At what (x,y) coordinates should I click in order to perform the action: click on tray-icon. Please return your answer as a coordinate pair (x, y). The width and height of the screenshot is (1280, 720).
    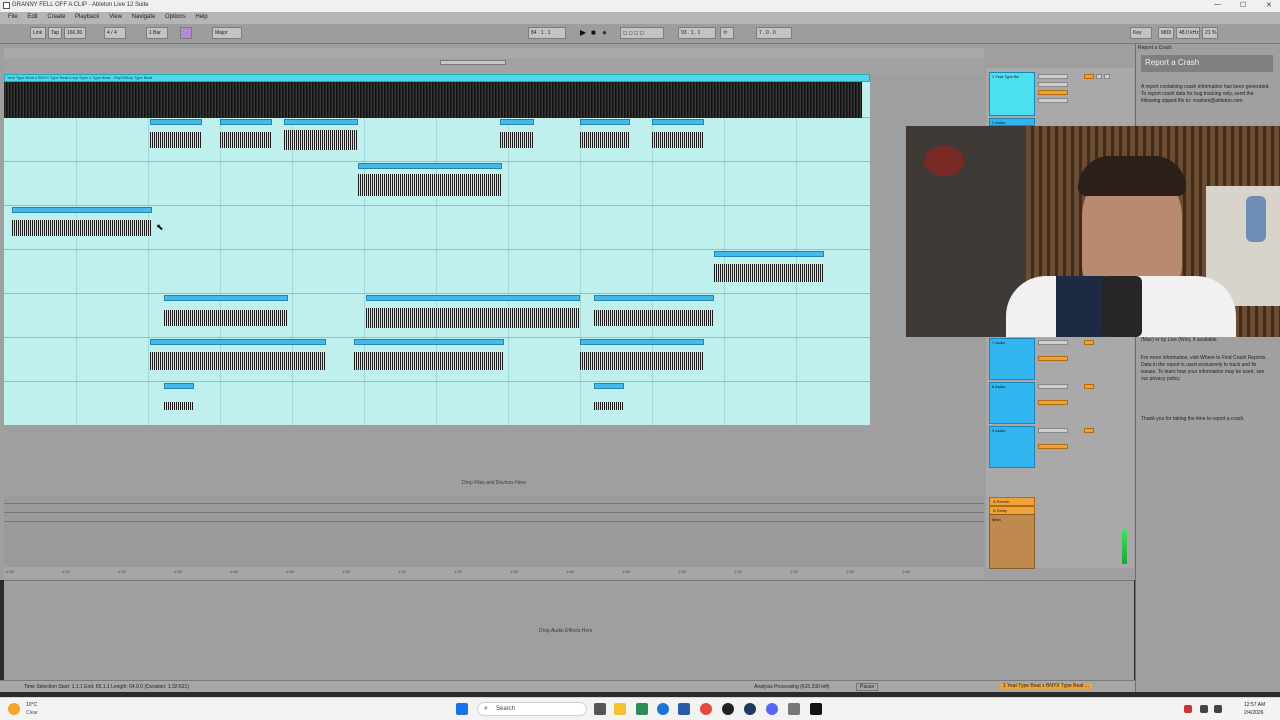
    Looking at the image, I should click on (1188, 709).